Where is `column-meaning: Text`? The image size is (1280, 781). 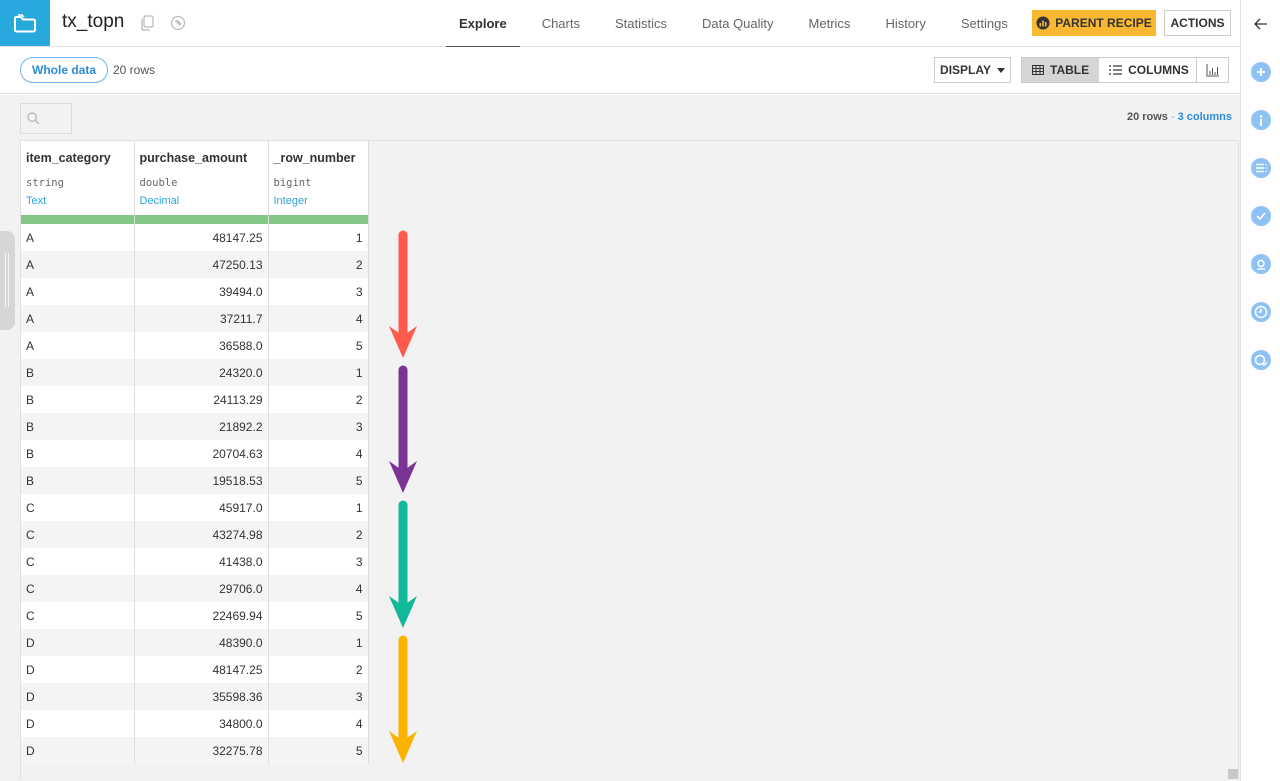 column-meaning: Text is located at coordinates (77, 201).